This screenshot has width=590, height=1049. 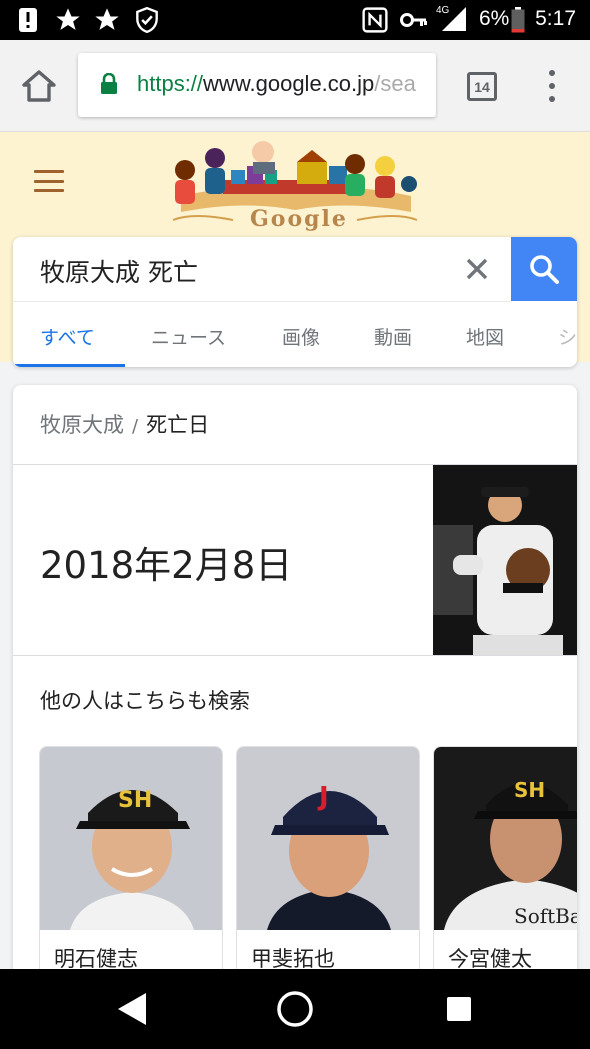 What do you see at coordinates (395, 83) in the screenshot?
I see `url-path: /sea` at bounding box center [395, 83].